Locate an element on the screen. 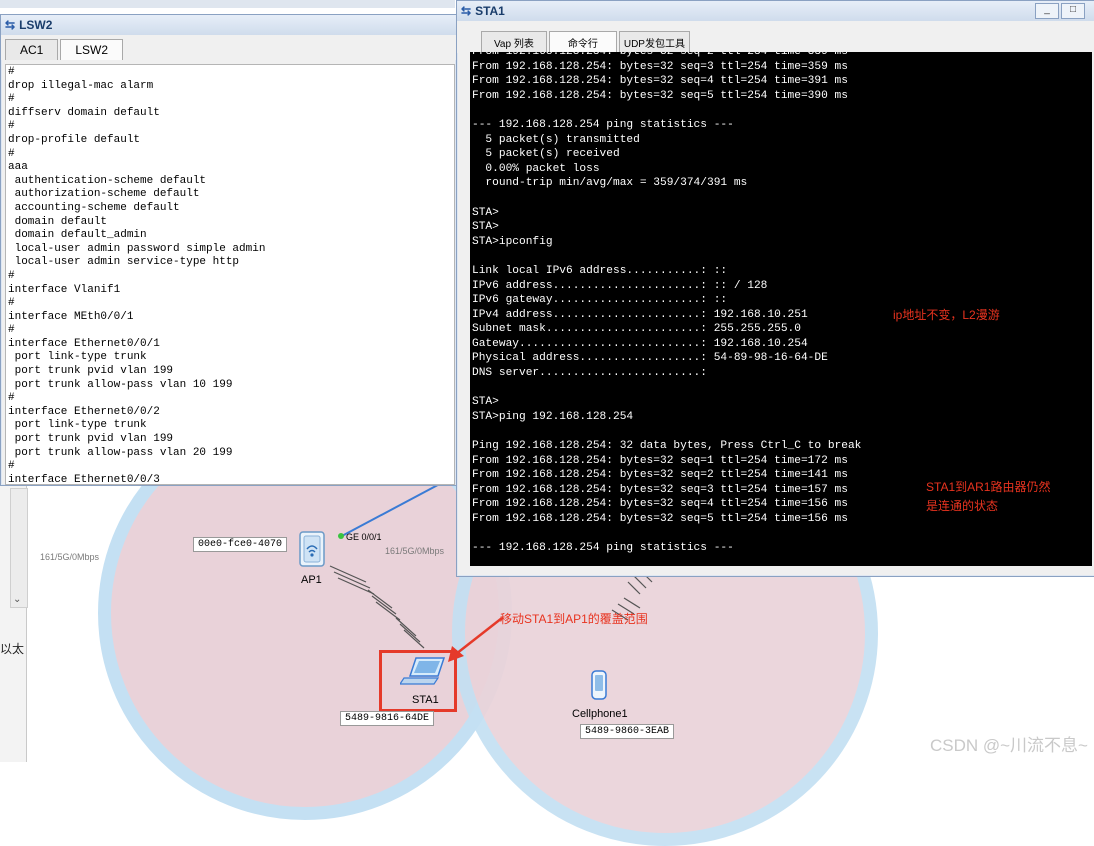 This screenshot has height=846, width=1094. ap1-port-label: GE 0/0/1 is located at coordinates (364, 537).